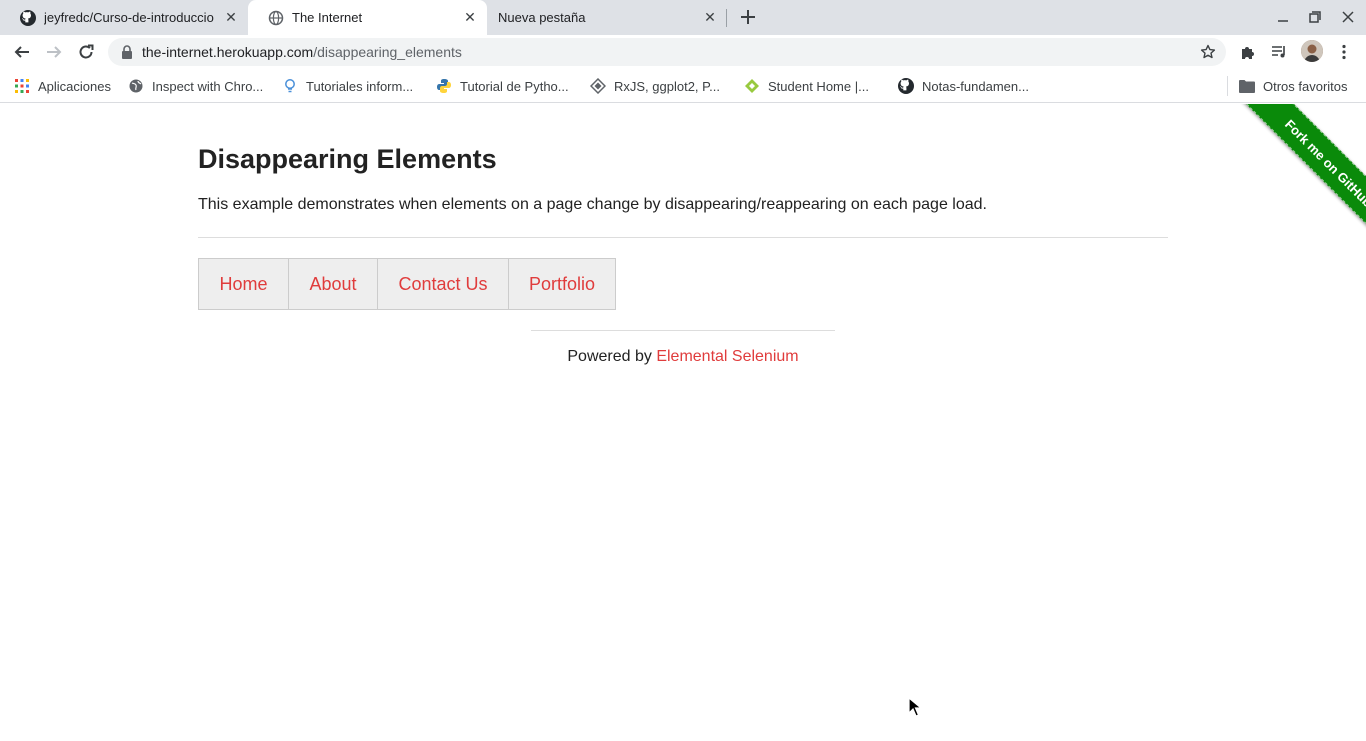 The height and width of the screenshot is (741, 1366). What do you see at coordinates (683, 237) in the screenshot?
I see `divider` at bounding box center [683, 237].